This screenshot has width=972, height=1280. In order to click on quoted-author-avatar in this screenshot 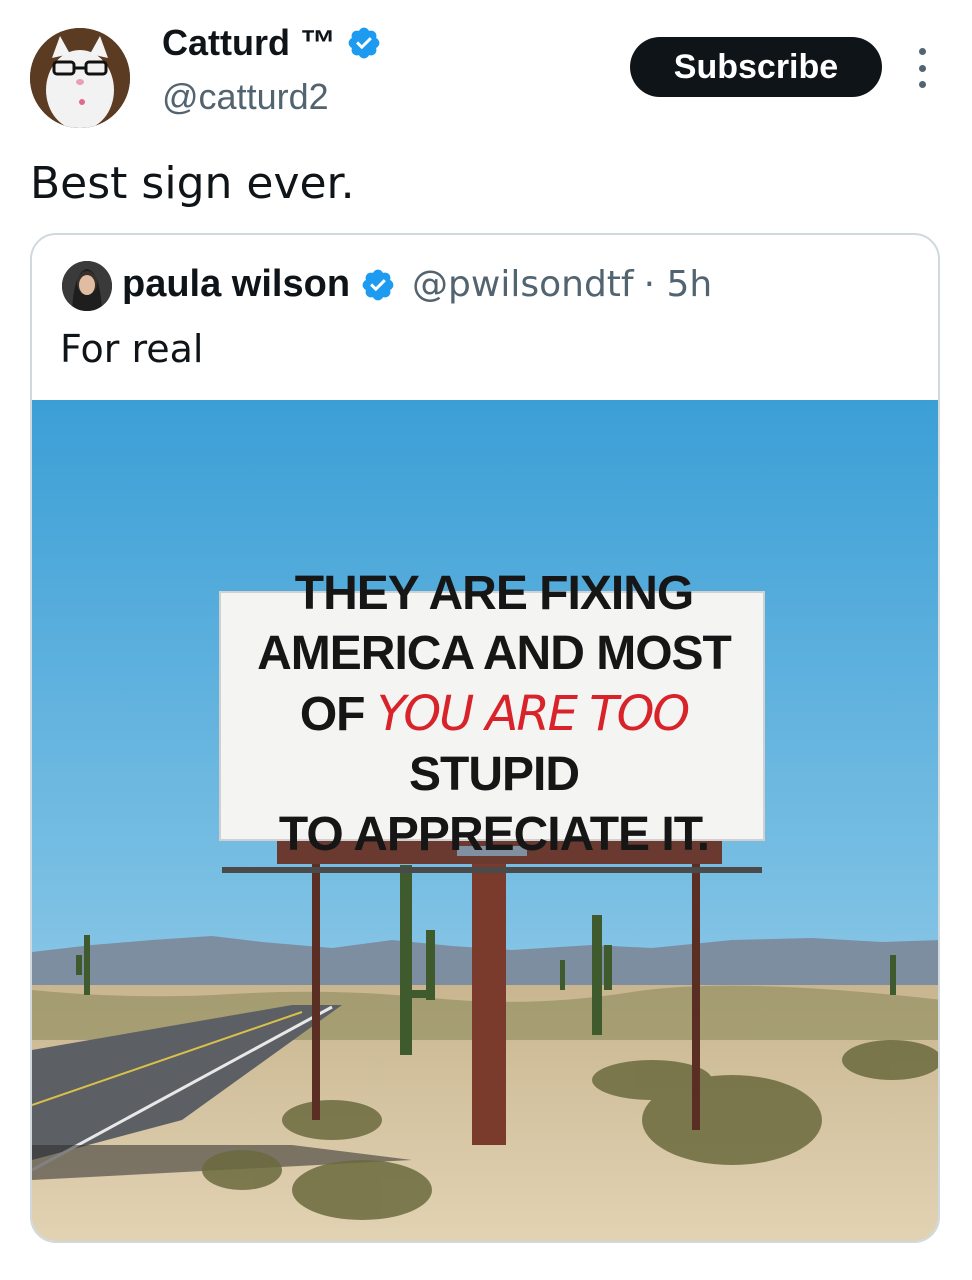, I will do `click(87, 286)`.